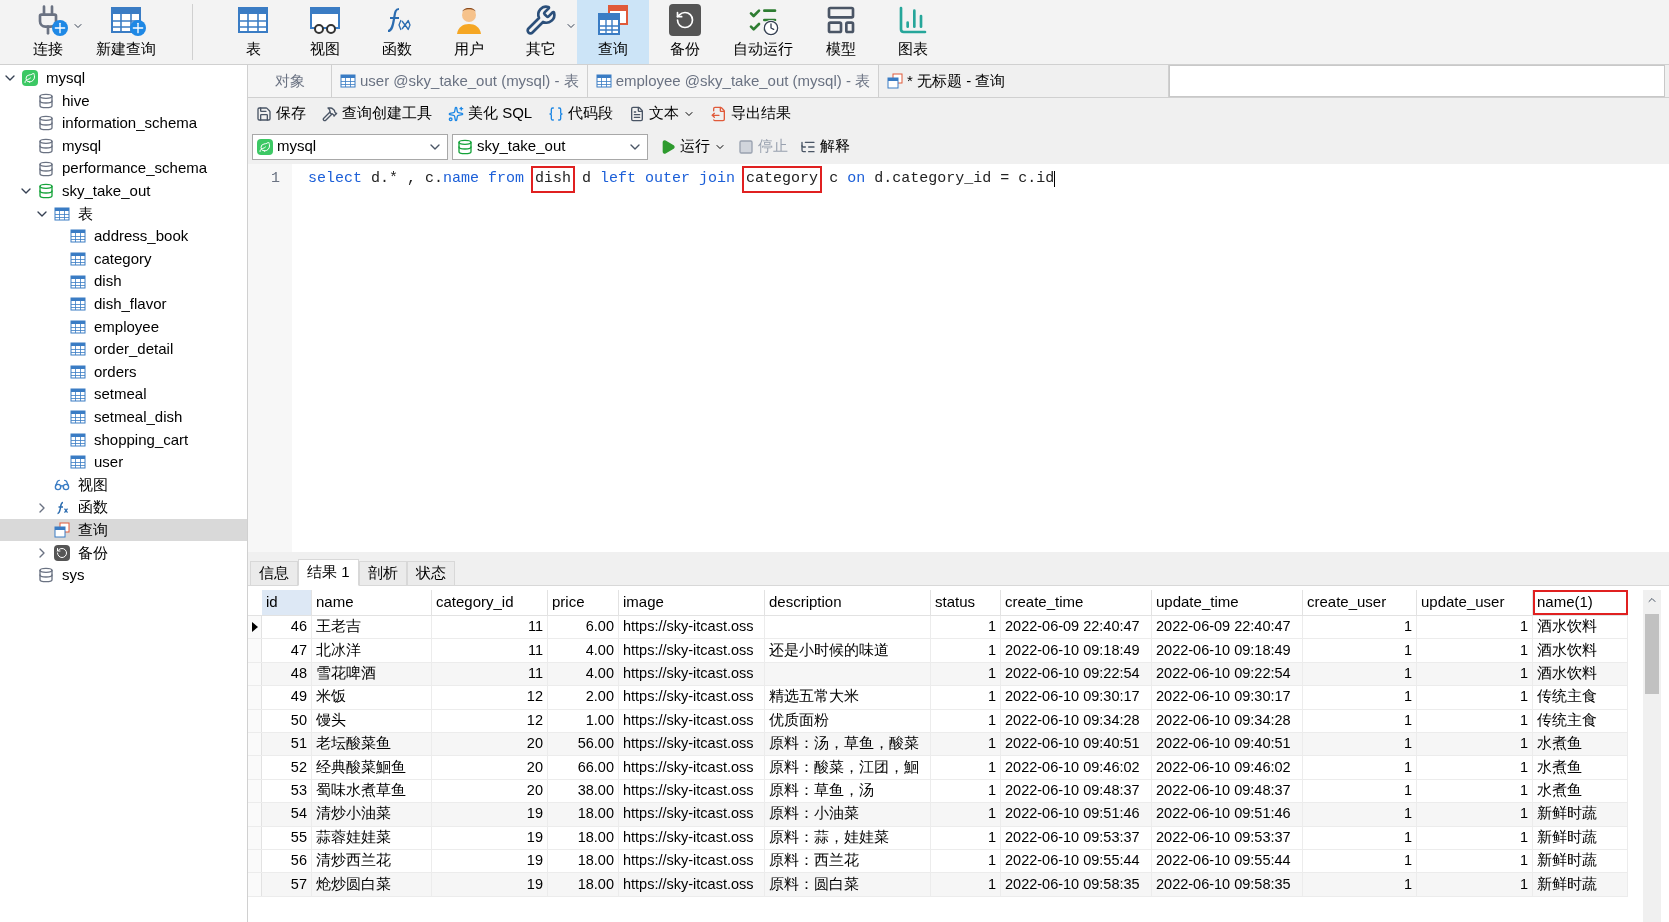 The width and height of the screenshot is (1669, 922). What do you see at coordinates (430, 573) in the screenshot?
I see `result-tab: 状态` at bounding box center [430, 573].